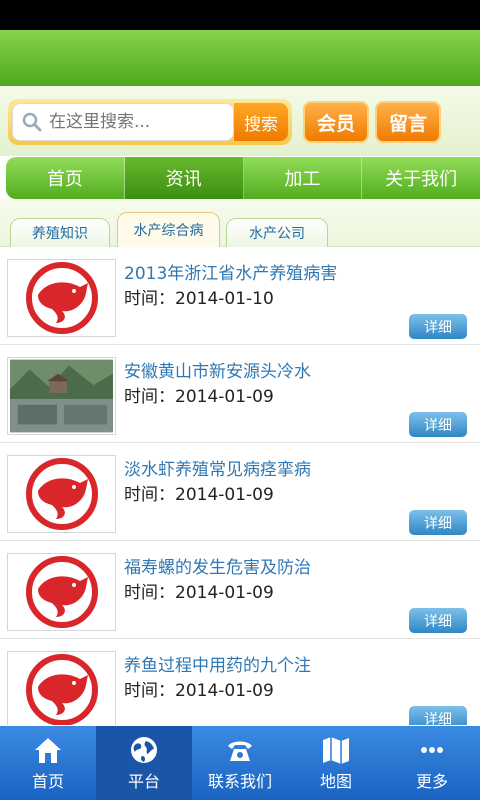 This screenshot has height=800, width=480. I want to click on nav-label: 首页, so click(47, 781).